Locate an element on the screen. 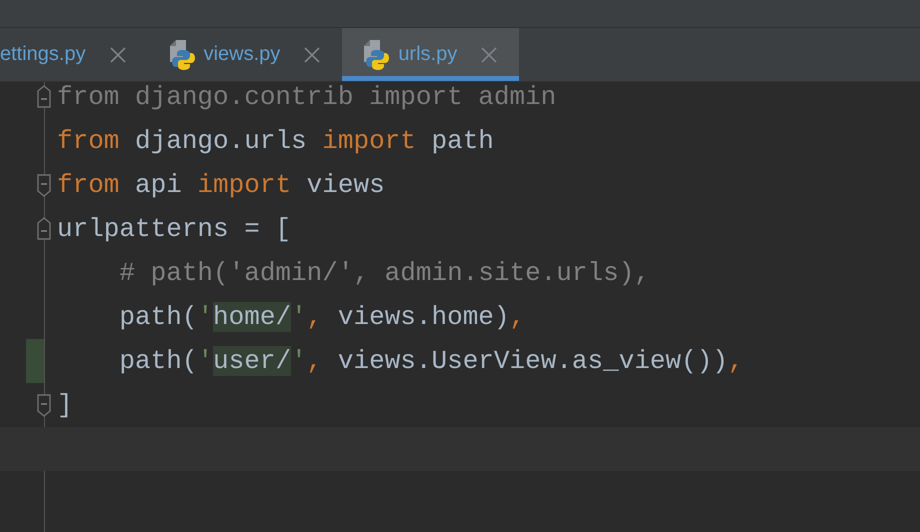  code-line: path('home/', views.home), is located at coordinates (322, 317).